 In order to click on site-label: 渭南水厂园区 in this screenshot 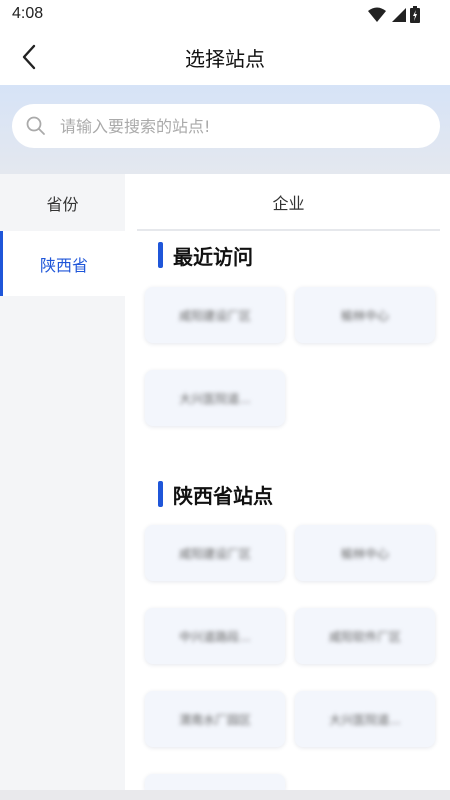, I will do `click(214, 719)`.